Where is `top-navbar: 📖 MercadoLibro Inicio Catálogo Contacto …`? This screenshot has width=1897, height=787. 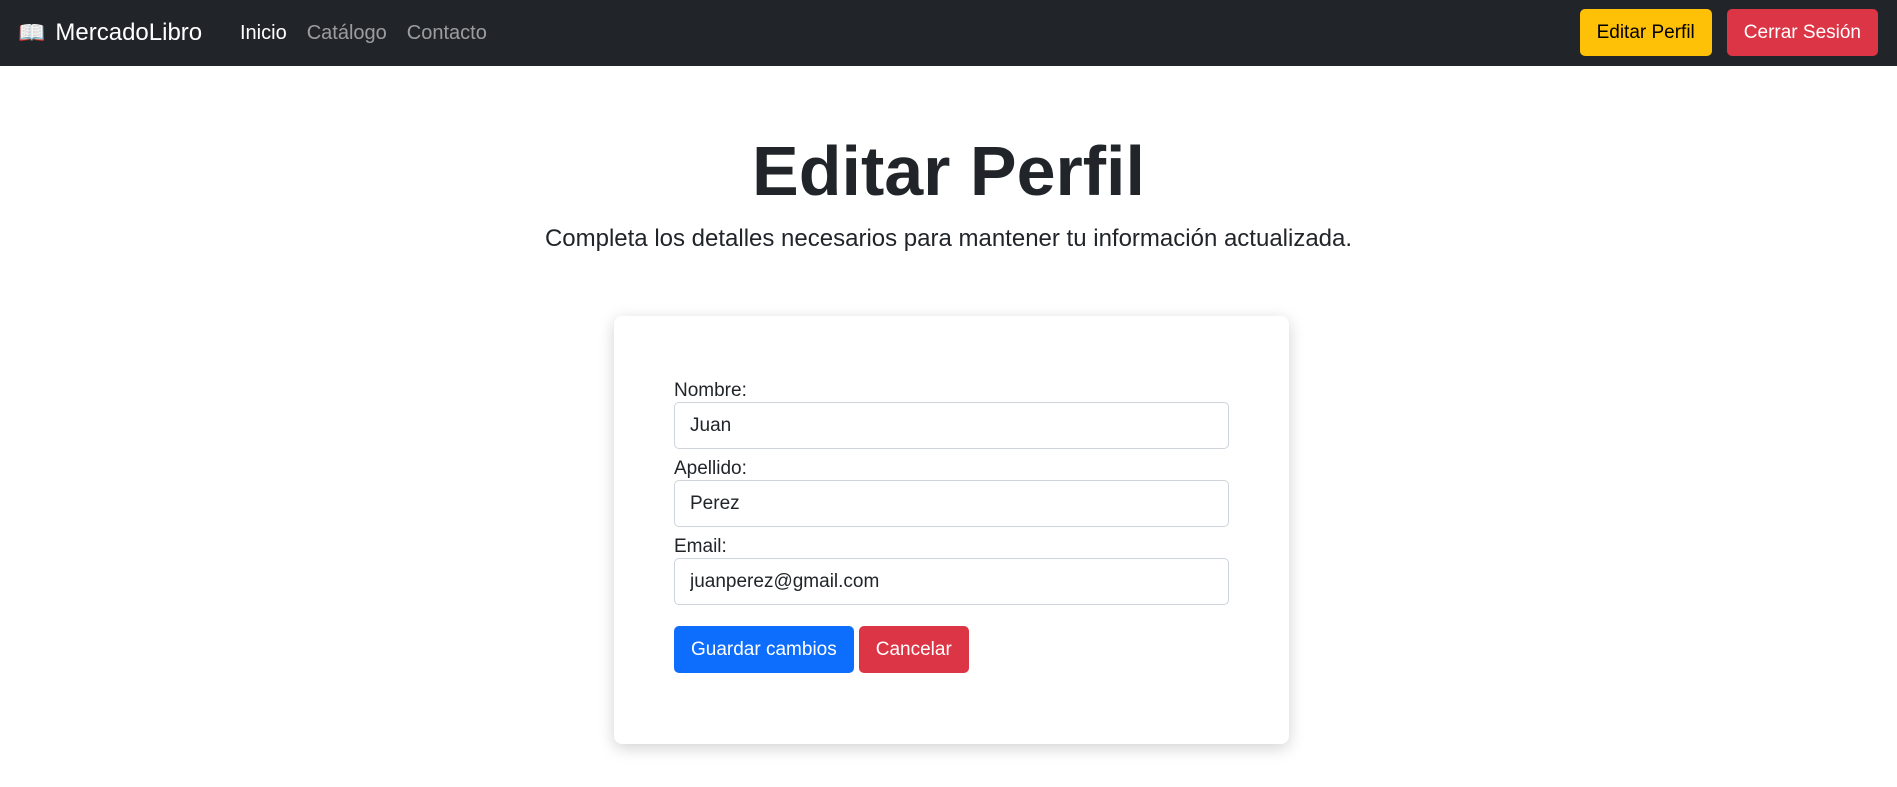 top-navbar: 📖 MercadoLibro Inicio Catálogo Contacto … is located at coordinates (948, 33).